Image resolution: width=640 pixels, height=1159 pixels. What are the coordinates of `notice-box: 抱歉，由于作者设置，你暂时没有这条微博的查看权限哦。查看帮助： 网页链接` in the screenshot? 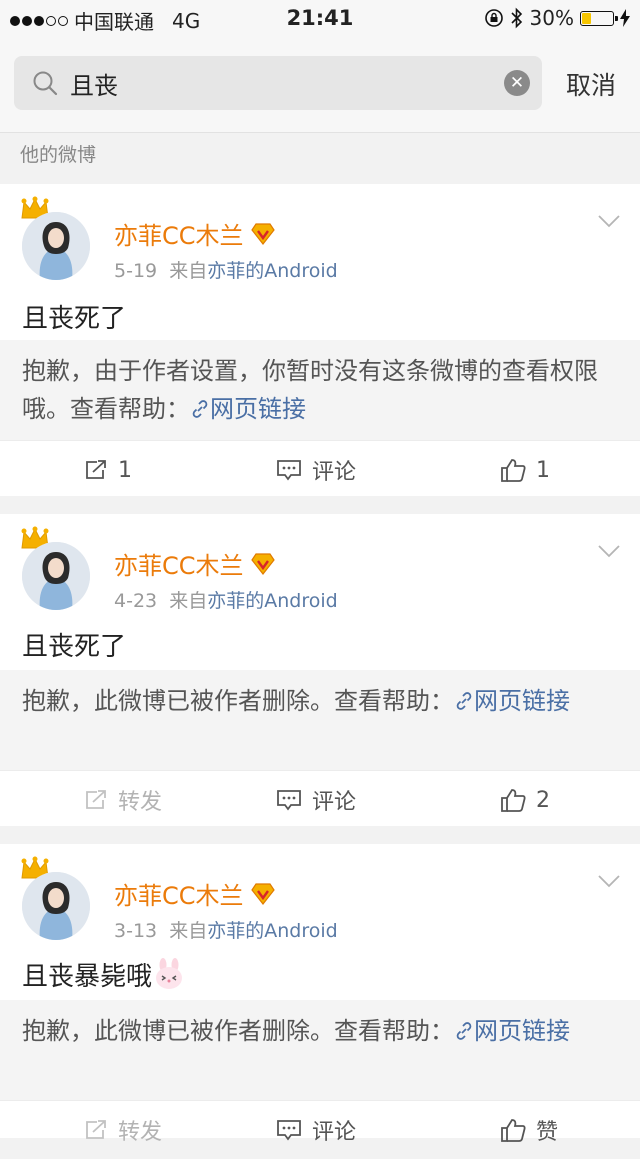 It's located at (320, 390).